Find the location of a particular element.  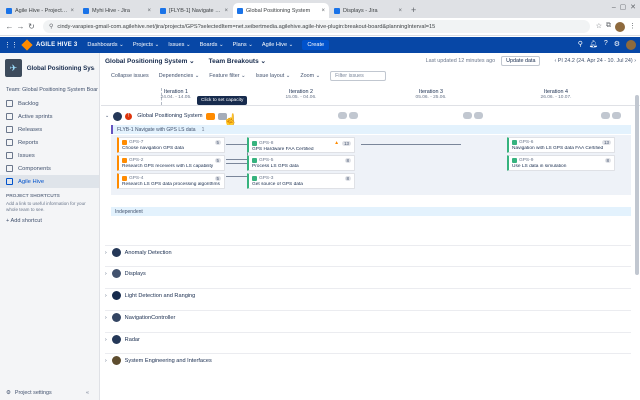

sidebar-item-issues: Issues is located at coordinates (49, 155).